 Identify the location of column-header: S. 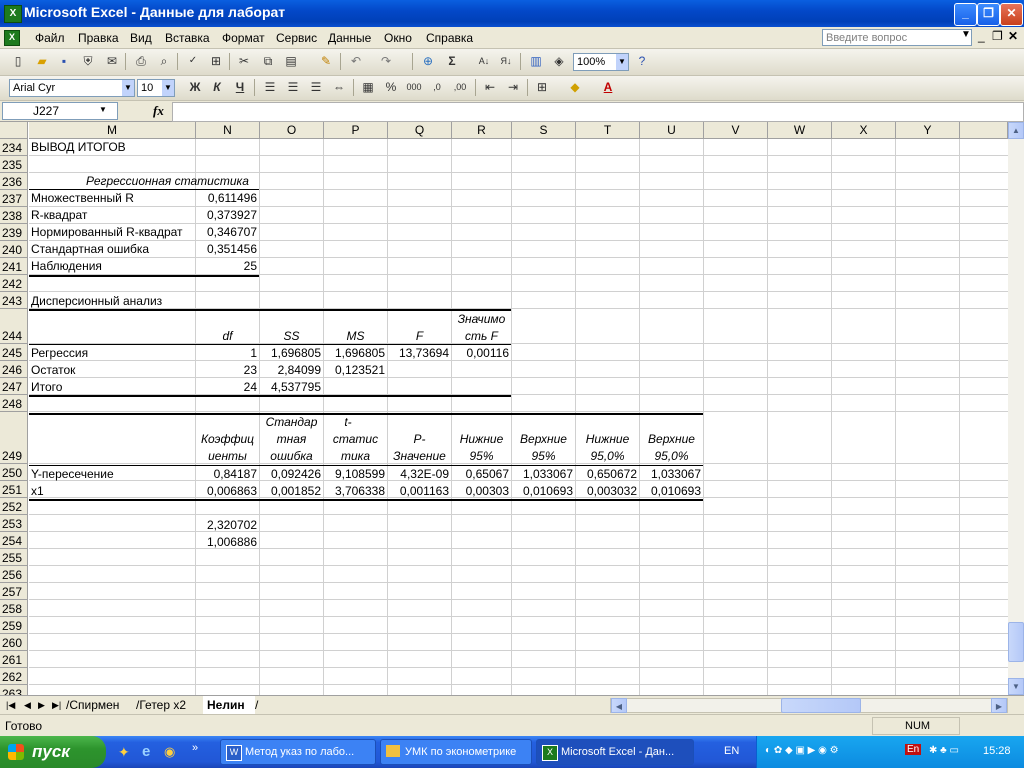
(544, 130).